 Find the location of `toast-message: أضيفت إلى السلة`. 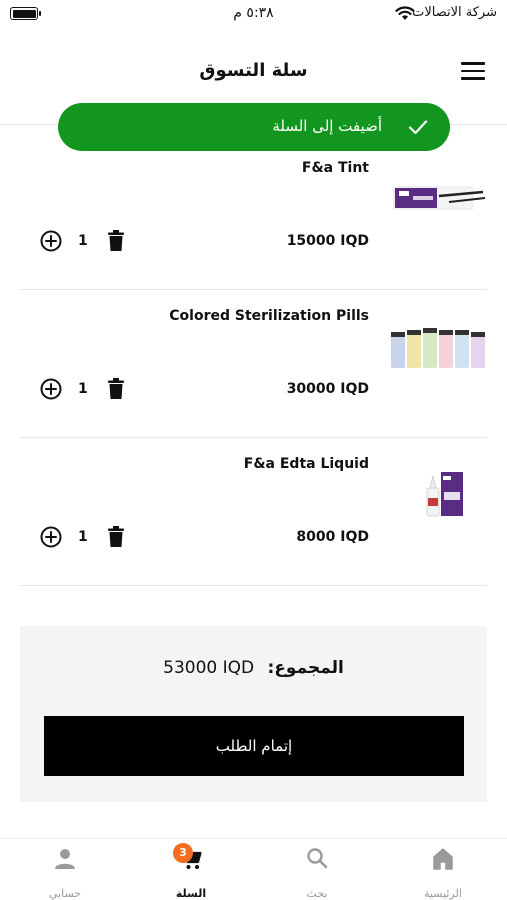

toast-message: أضيفت إلى السلة is located at coordinates (327, 126).